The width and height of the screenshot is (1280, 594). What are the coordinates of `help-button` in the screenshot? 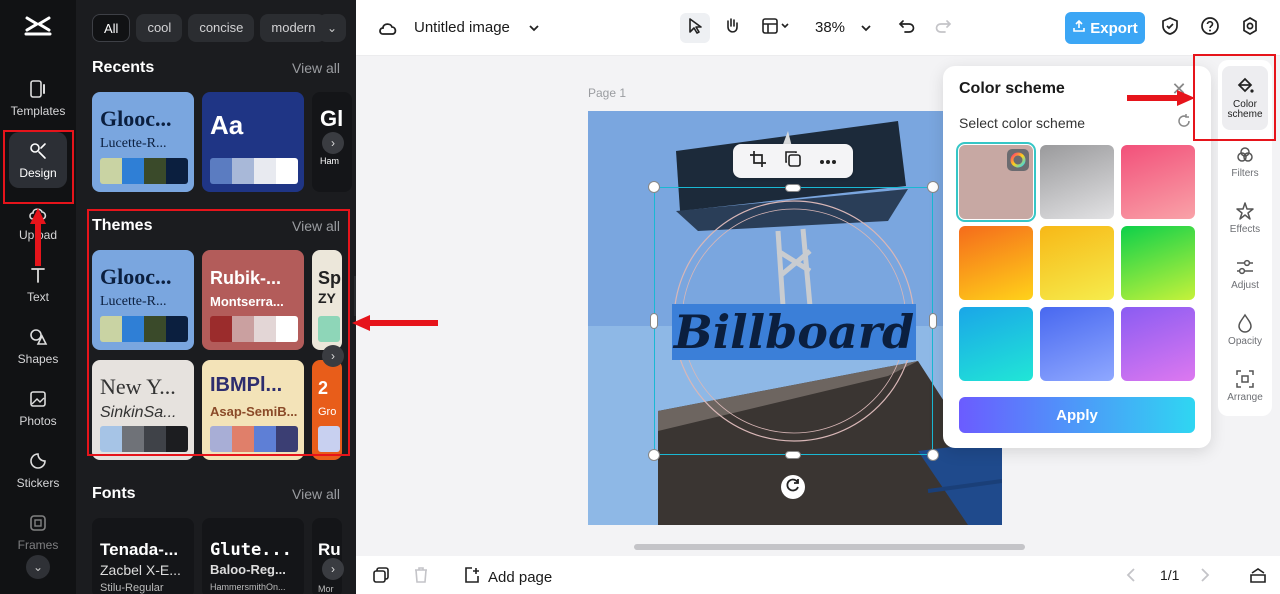 It's located at (1210, 28).